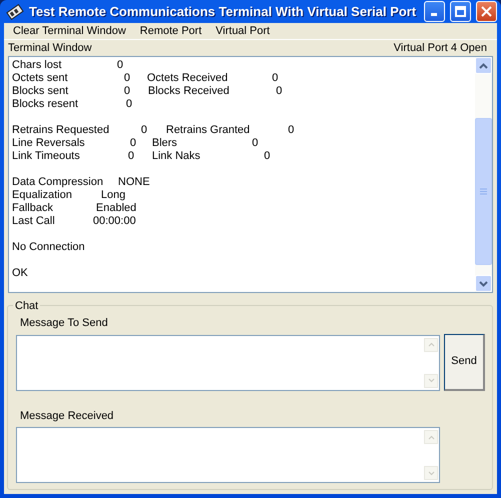 The image size is (501, 498). Describe the element at coordinates (48, 143) in the screenshot. I see `terminal-label: Line Reversals` at that location.